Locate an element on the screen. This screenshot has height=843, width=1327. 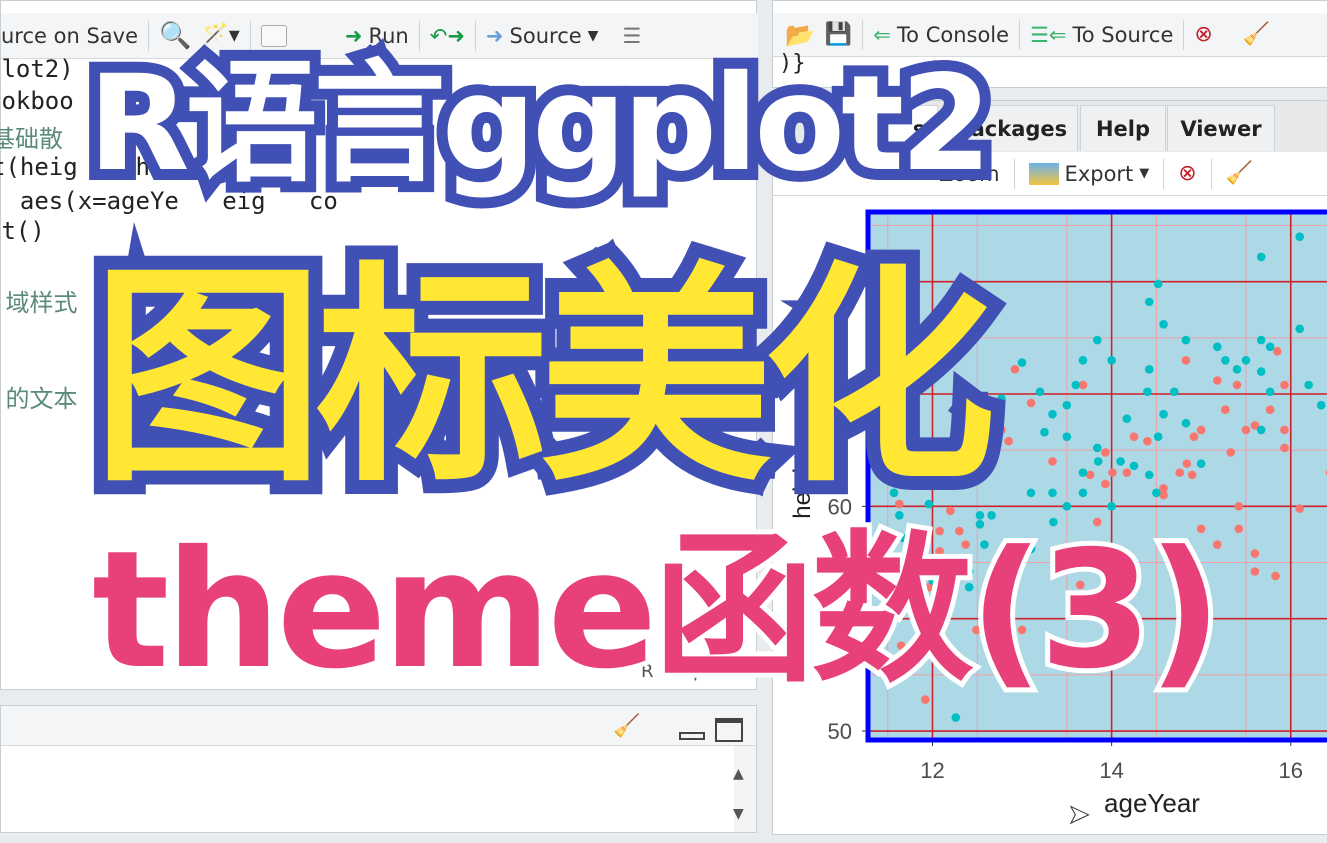
x-tick-label: 12 is located at coordinates (932, 770).